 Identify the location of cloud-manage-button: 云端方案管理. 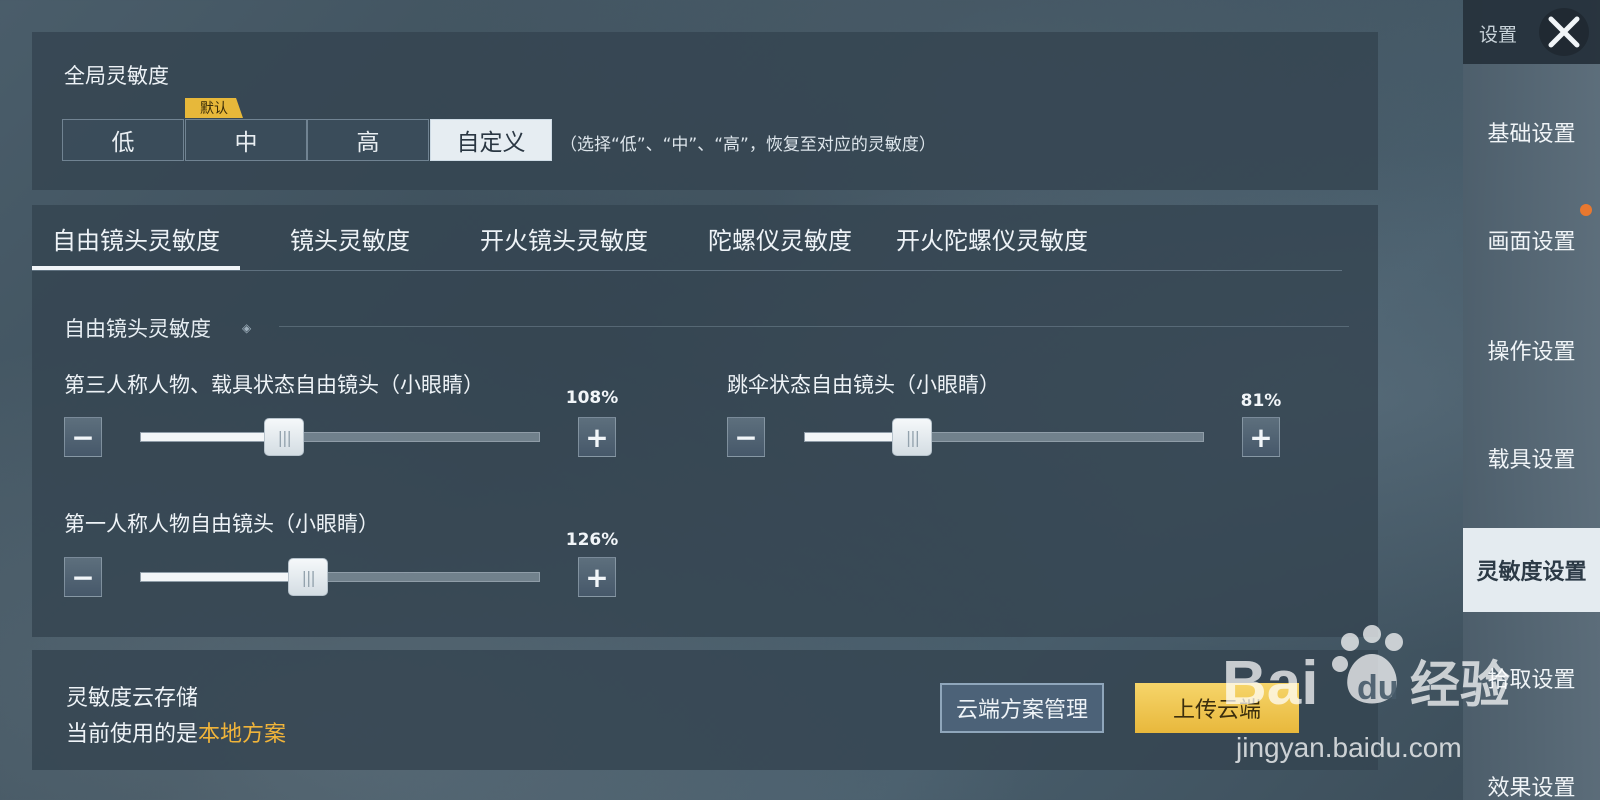
(1022, 708).